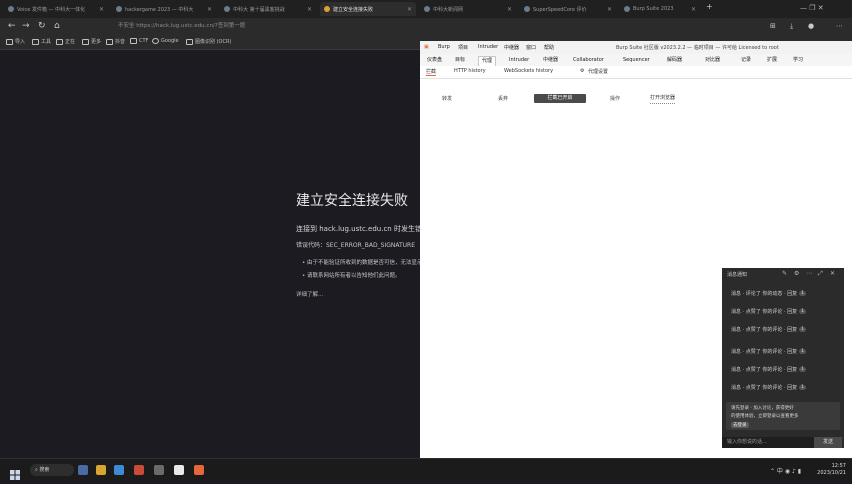 Image resolution: width=852 pixels, height=484 pixels. What do you see at coordinates (164, 9) in the screenshot?
I see `browser-tab: hackergame 2023 — 中科大 ✕` at bounding box center [164, 9].